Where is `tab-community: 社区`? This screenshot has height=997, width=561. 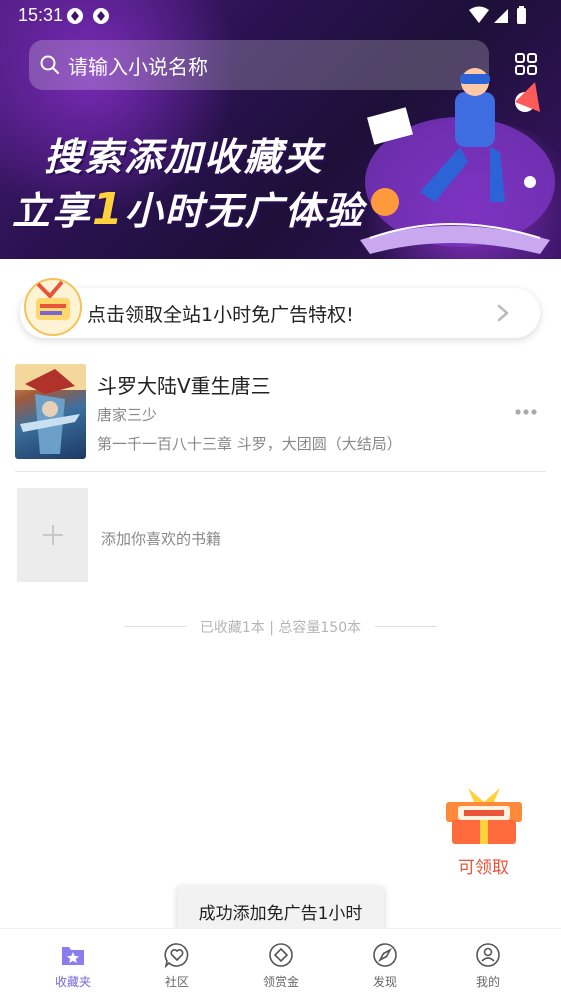 tab-community: 社区 is located at coordinates (177, 965).